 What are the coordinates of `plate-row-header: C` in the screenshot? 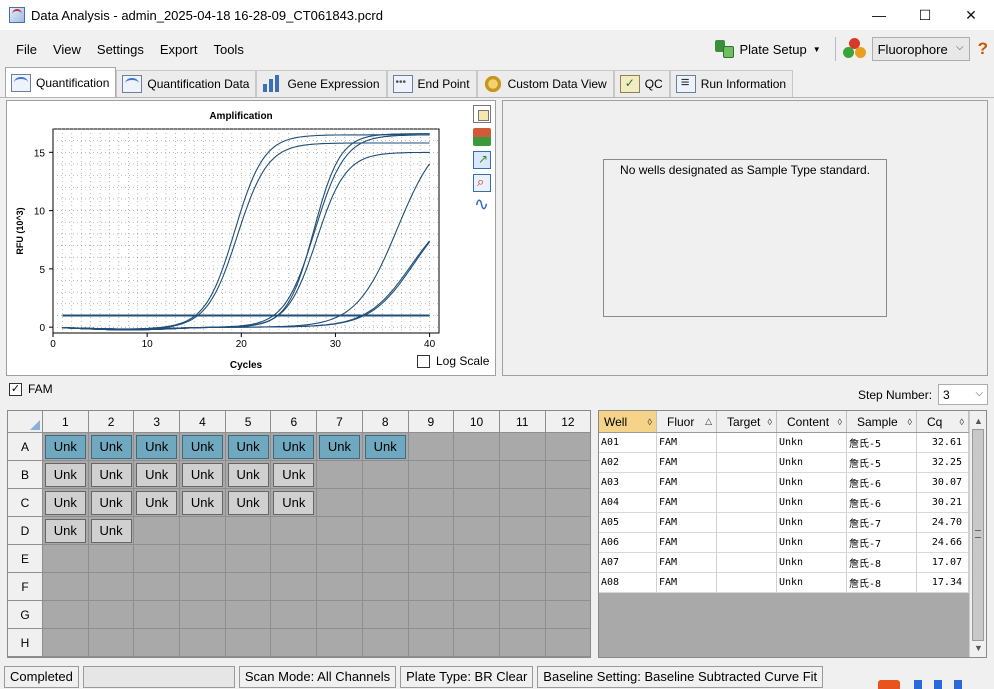 It's located at (25, 503).